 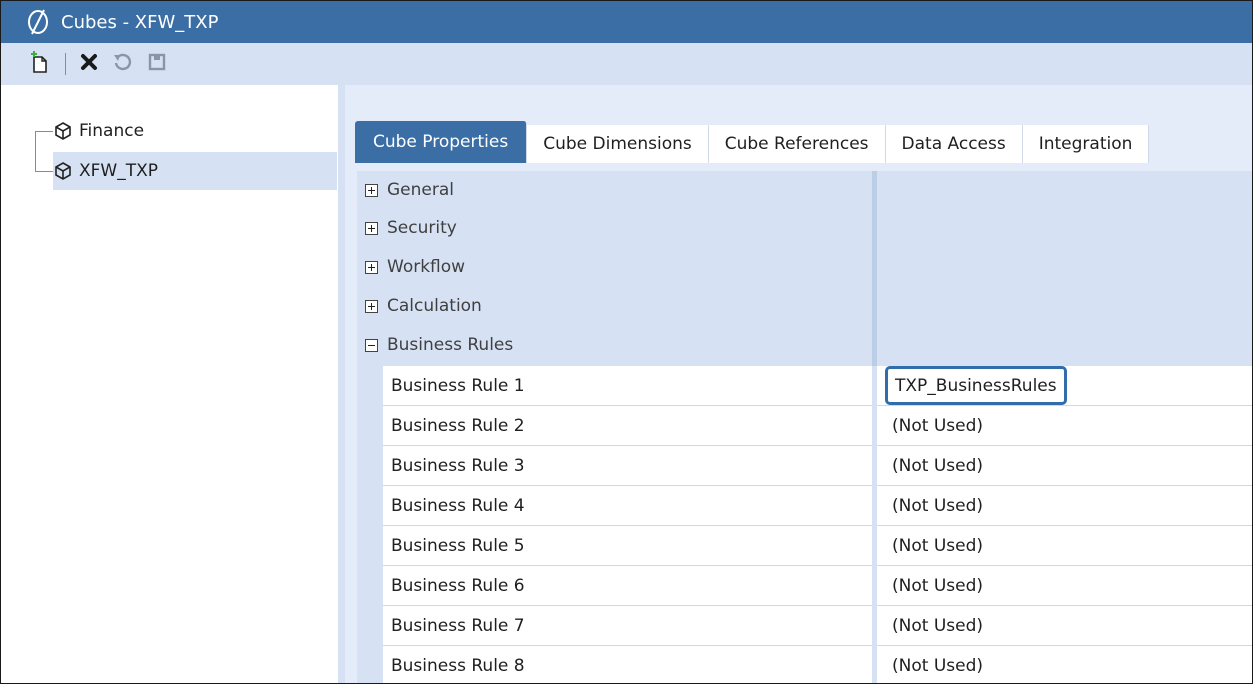 I want to click on property-row: Business Rule 7 (Not Used), so click(x=817, y=626).